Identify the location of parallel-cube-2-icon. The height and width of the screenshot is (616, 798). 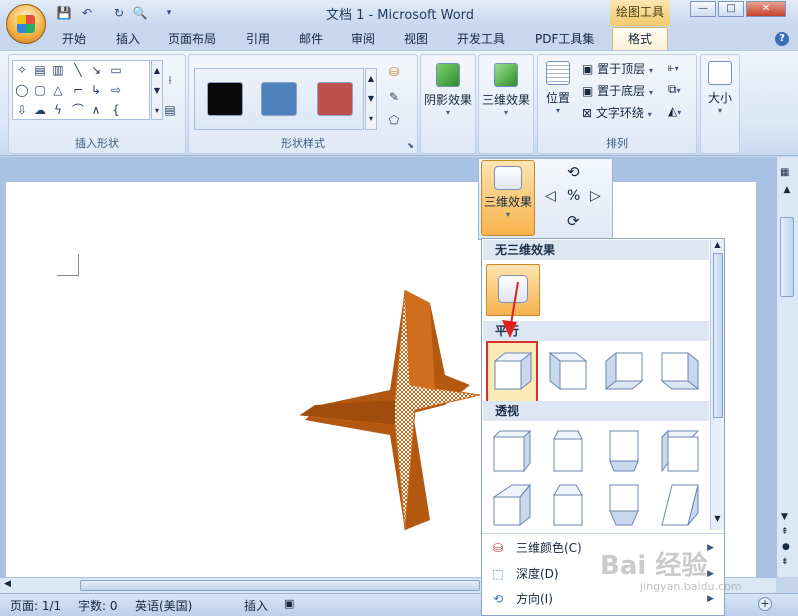
(568, 371).